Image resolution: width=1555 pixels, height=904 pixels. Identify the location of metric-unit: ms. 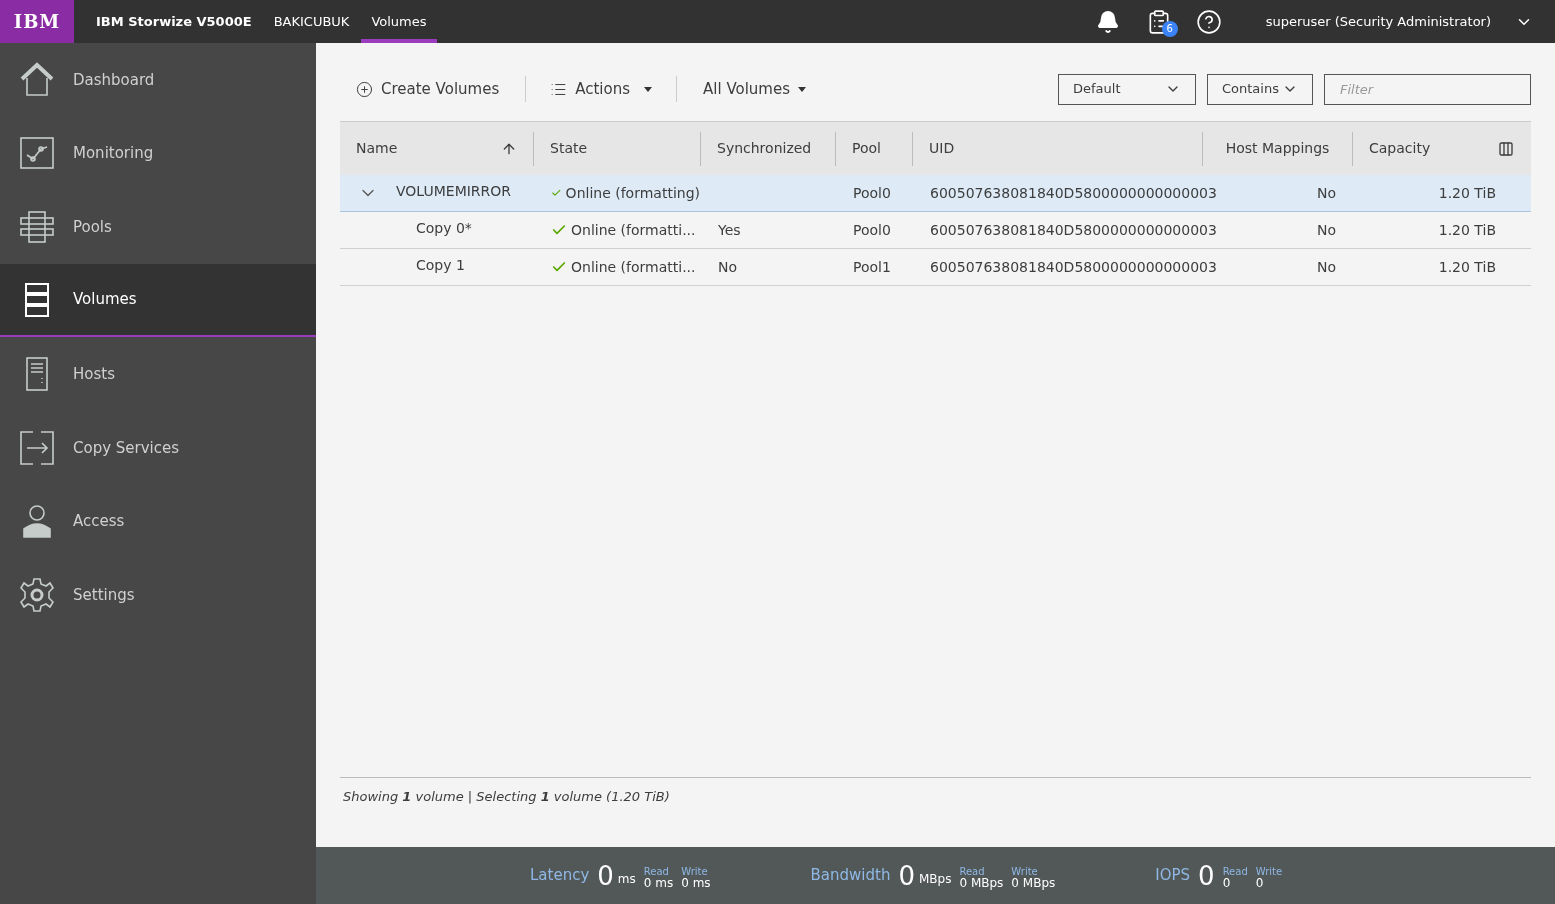
(626, 879).